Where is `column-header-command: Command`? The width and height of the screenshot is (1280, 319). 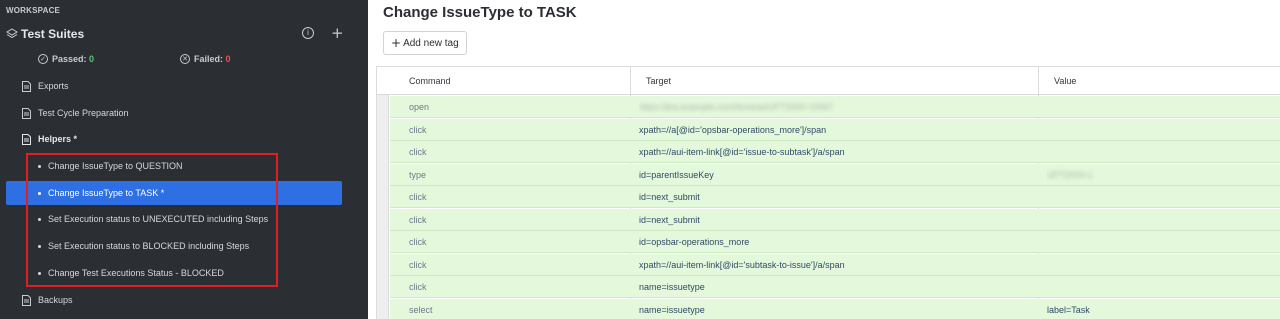
column-header-command: Command is located at coordinates (430, 81).